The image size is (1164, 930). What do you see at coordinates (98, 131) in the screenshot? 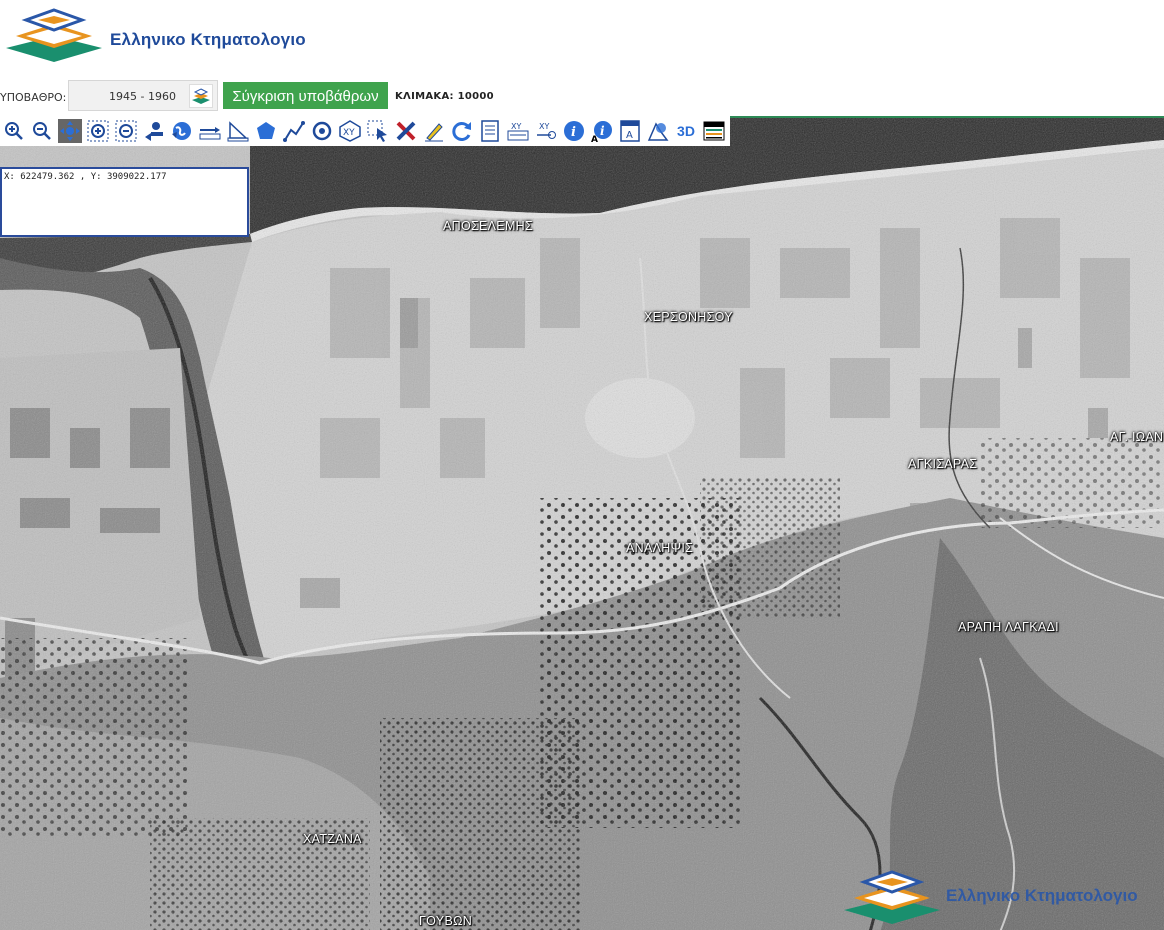
I see `zoom-box-in-icon` at bounding box center [98, 131].